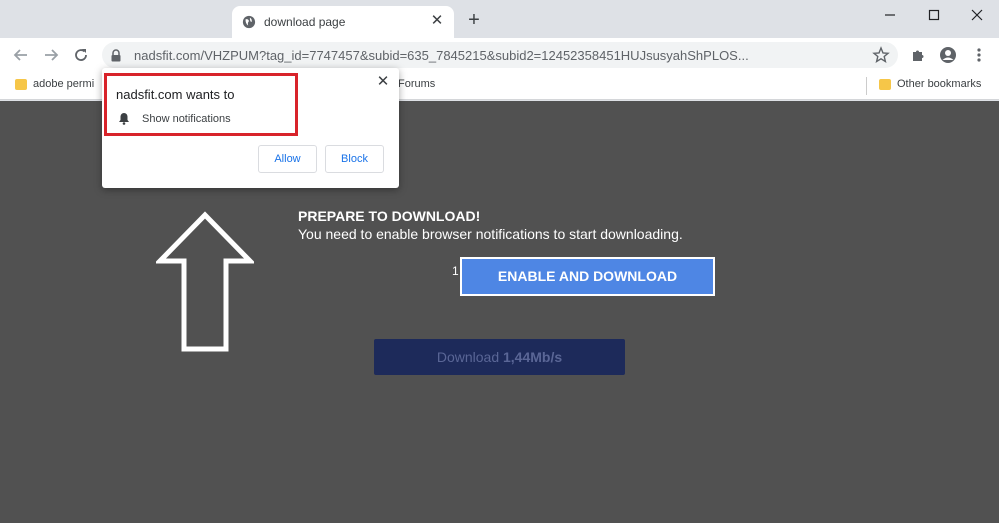 Image resolution: width=999 pixels, height=523 pixels. What do you see at coordinates (587, 276) in the screenshot?
I see `enable-and-download-button: ENABLE AND DOWNLOAD` at bounding box center [587, 276].